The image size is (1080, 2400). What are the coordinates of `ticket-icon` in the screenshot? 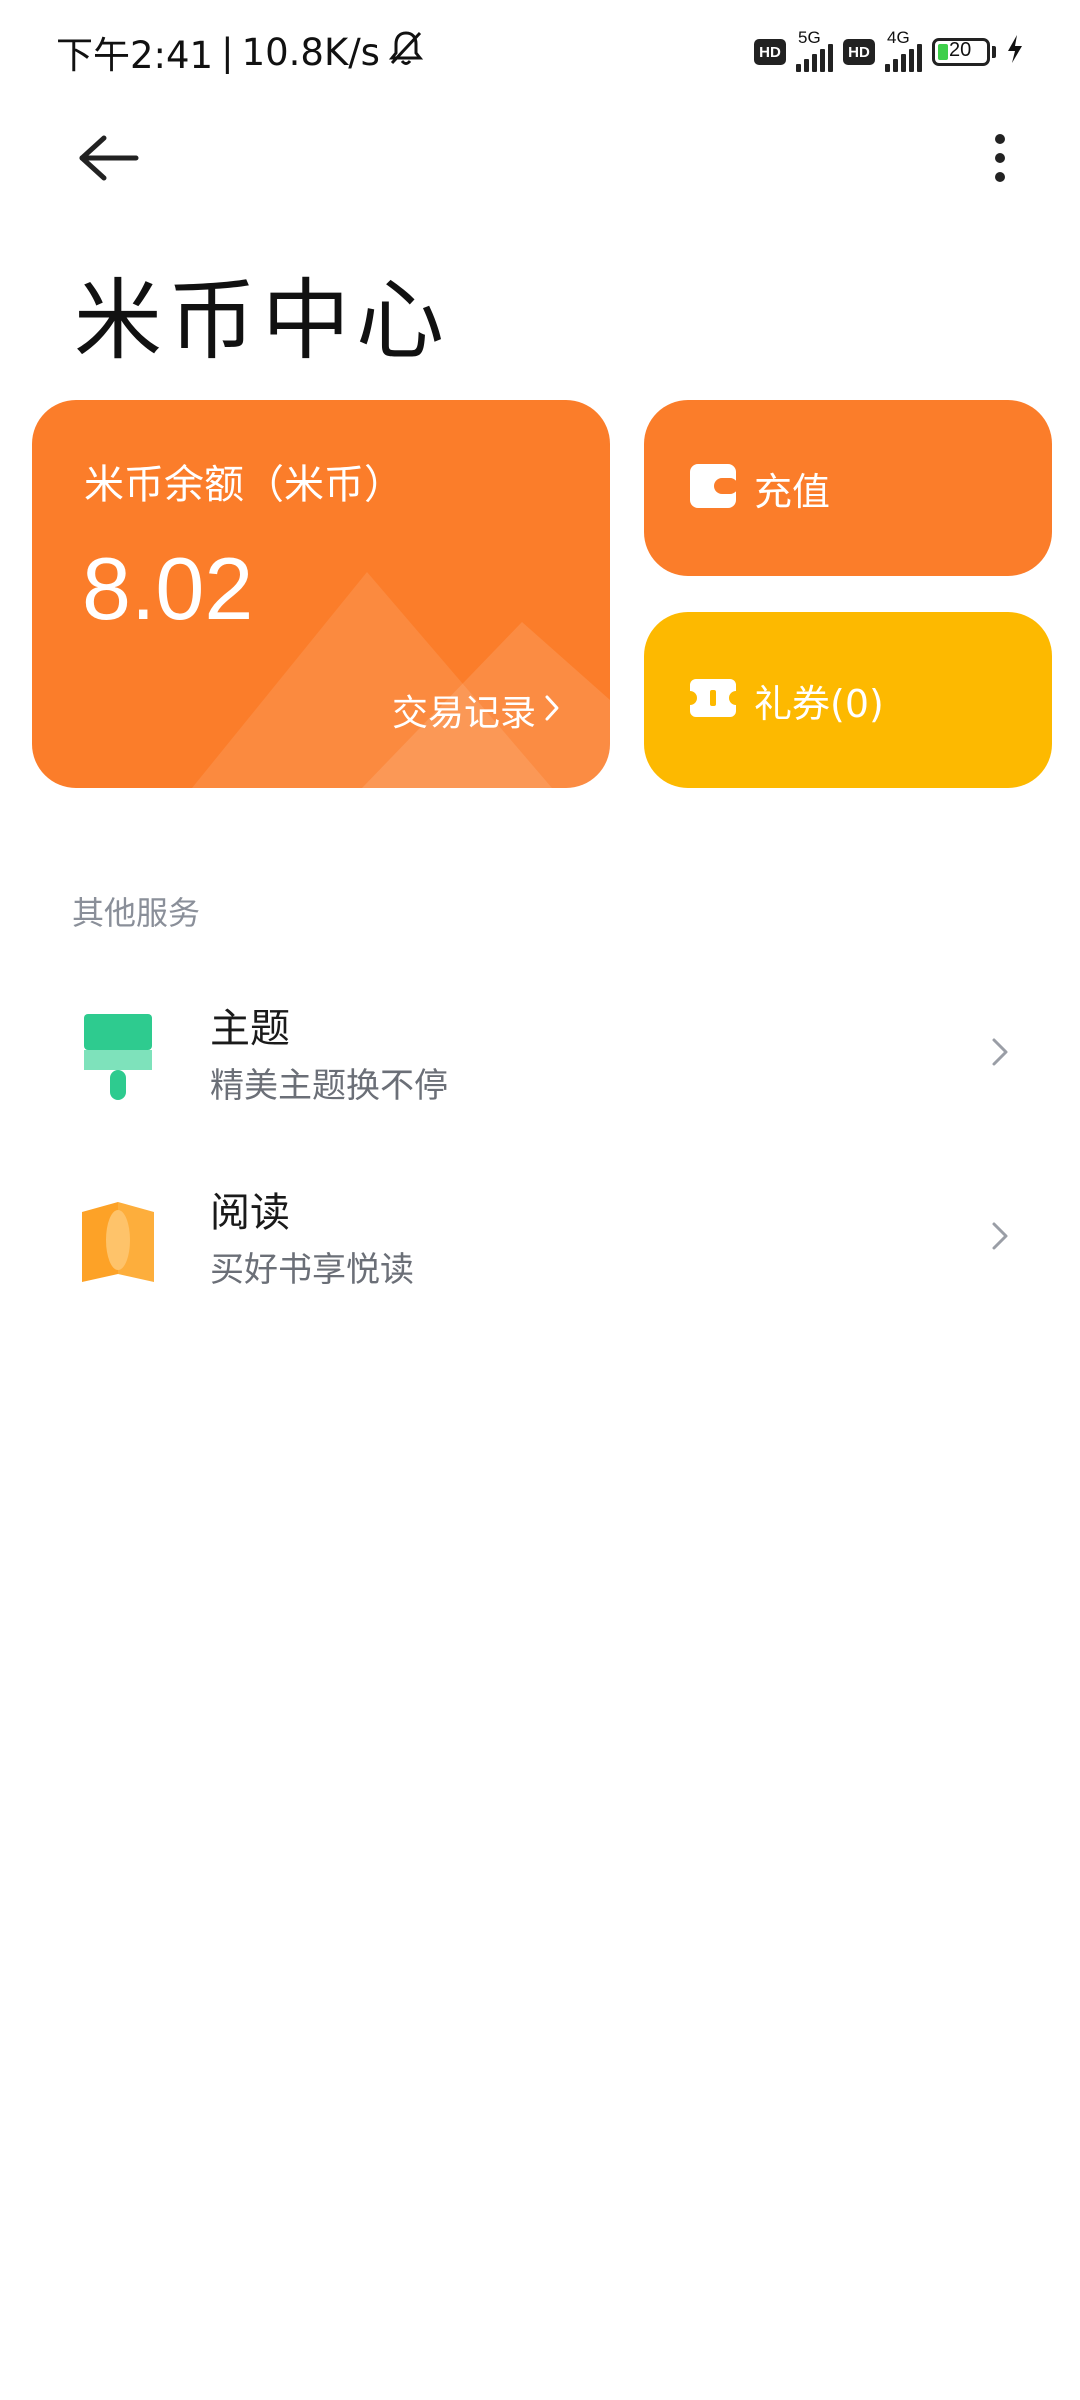 It's located at (713, 700).